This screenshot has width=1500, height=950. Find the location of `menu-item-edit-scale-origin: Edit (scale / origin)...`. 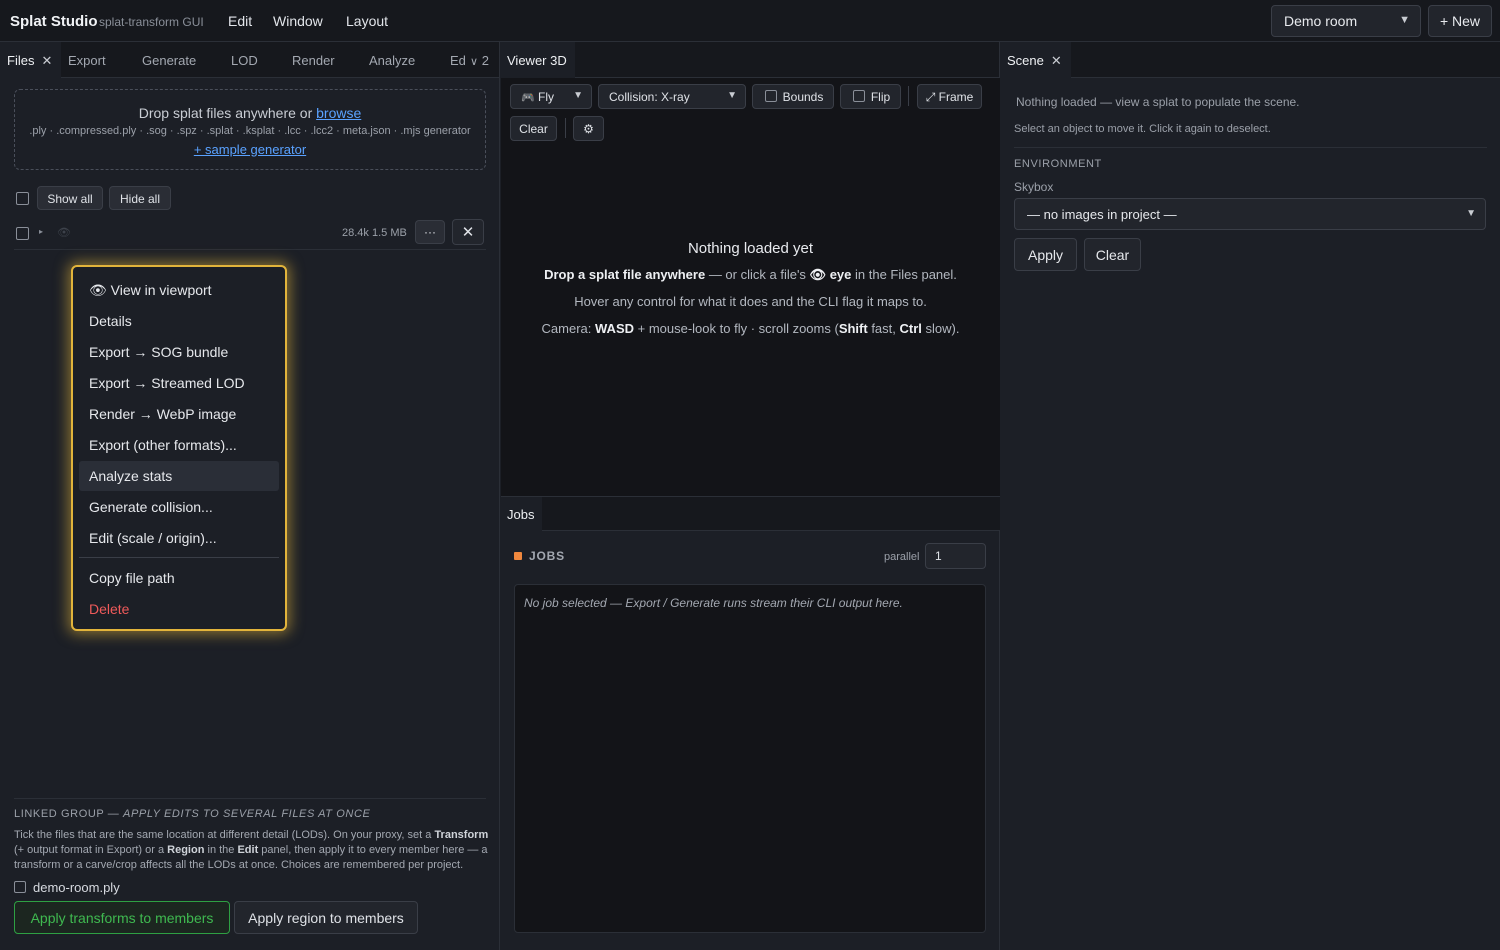

menu-item-edit-scale-origin: Edit (scale / origin)... is located at coordinates (179, 538).